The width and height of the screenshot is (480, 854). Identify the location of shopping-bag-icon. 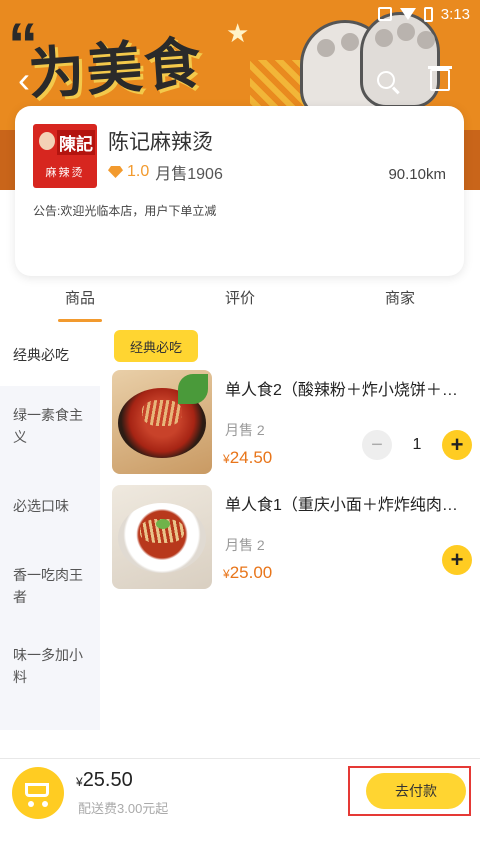
(440, 78).